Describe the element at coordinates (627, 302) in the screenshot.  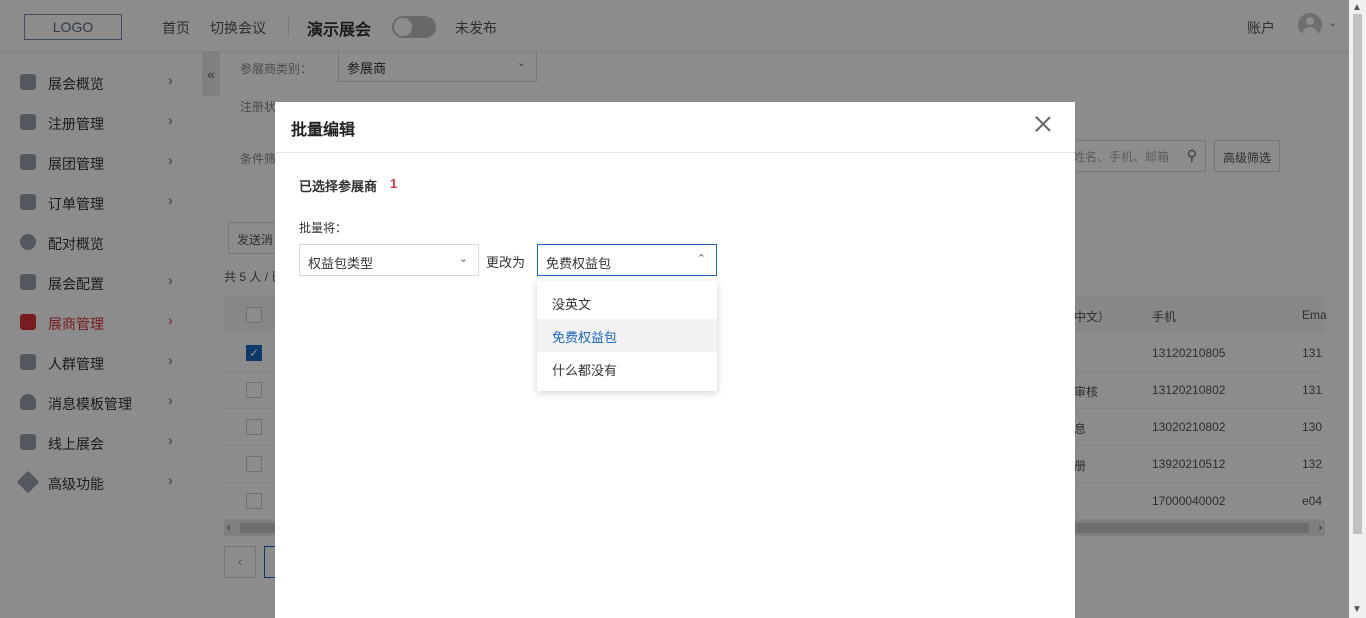
I see `dropdown-option: 没英文` at that location.